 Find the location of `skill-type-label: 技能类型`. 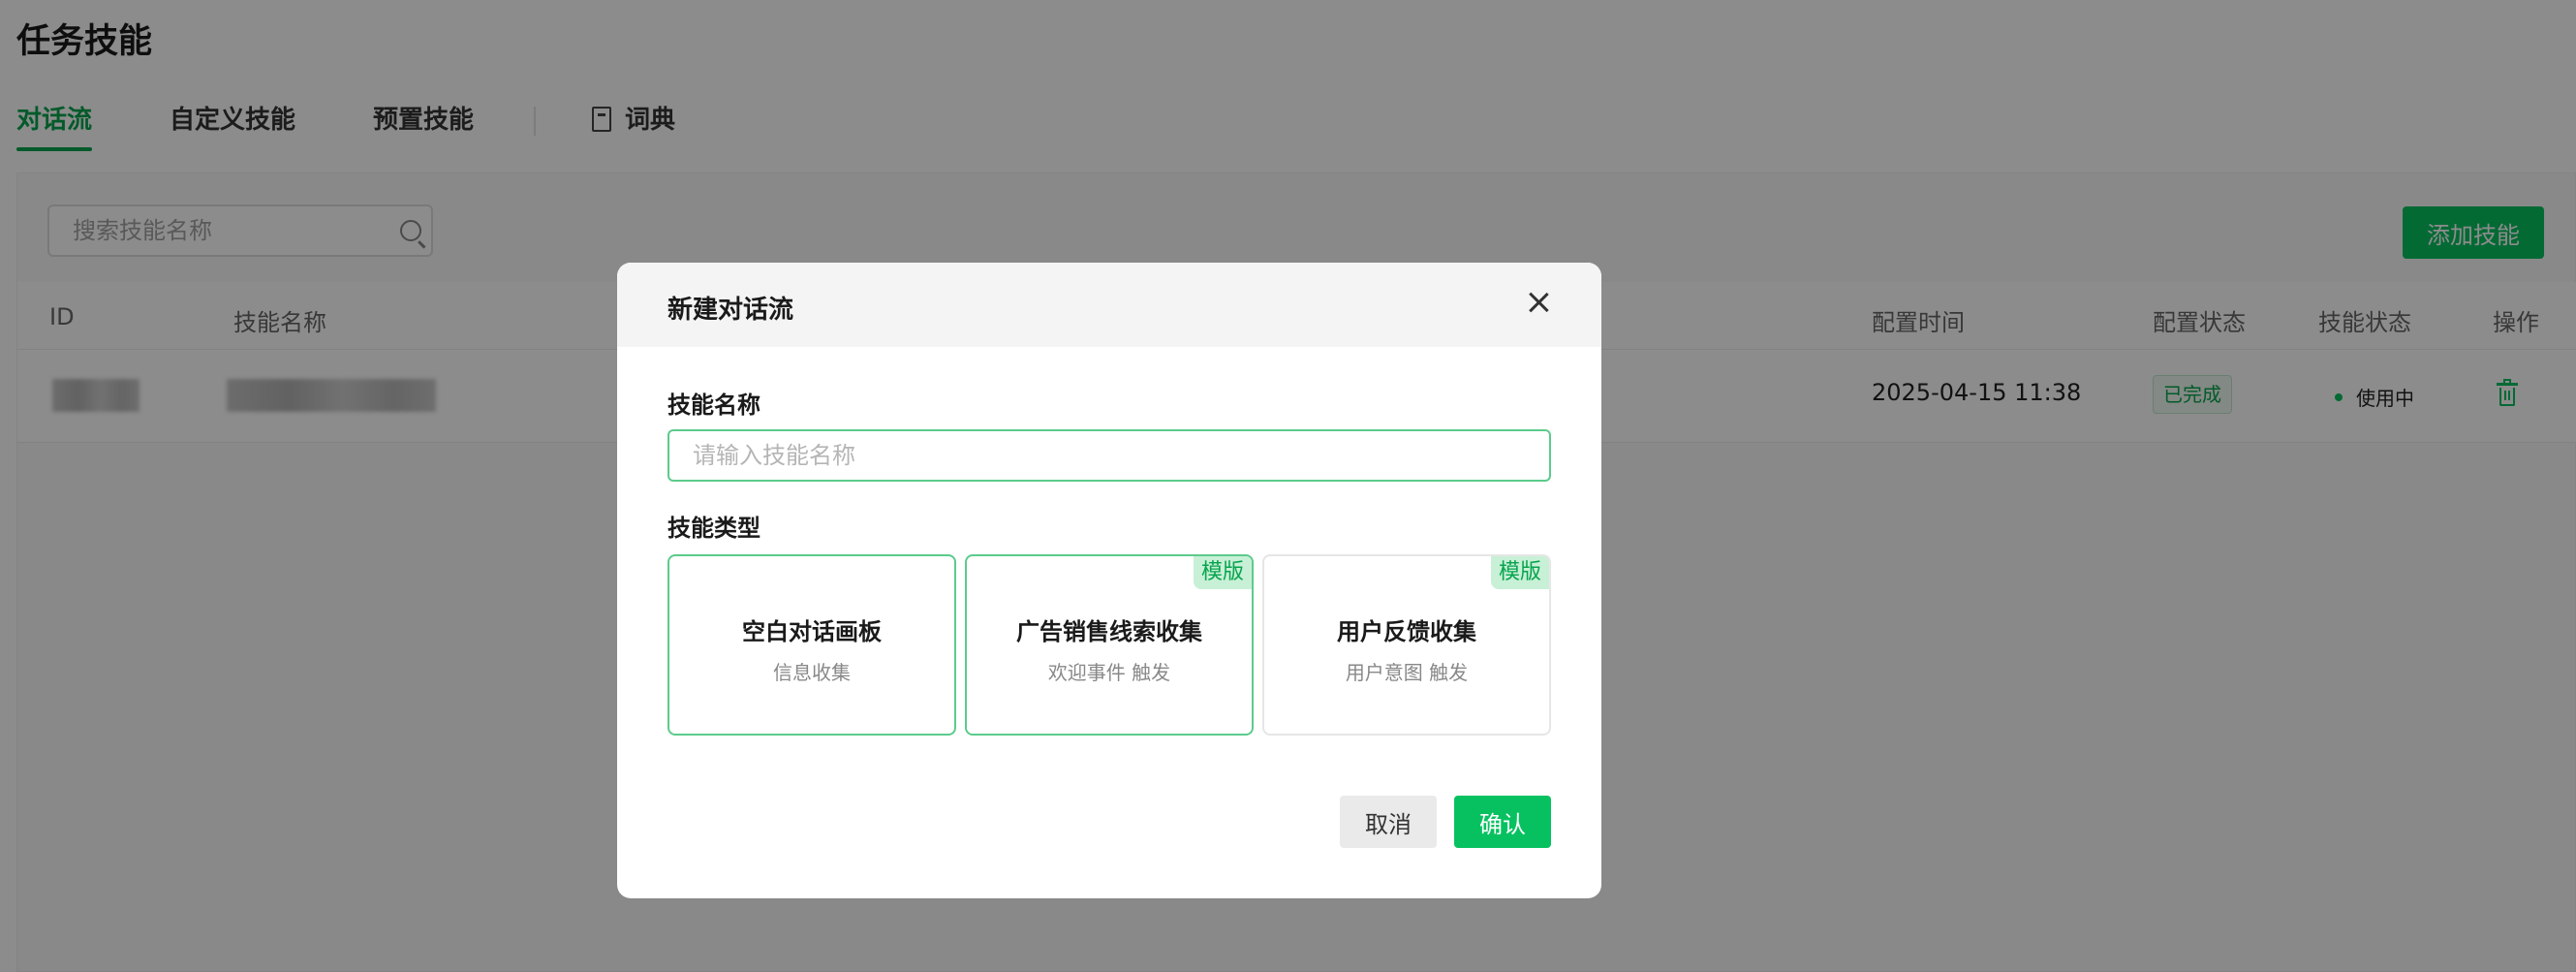

skill-type-label: 技能类型 is located at coordinates (713, 528).